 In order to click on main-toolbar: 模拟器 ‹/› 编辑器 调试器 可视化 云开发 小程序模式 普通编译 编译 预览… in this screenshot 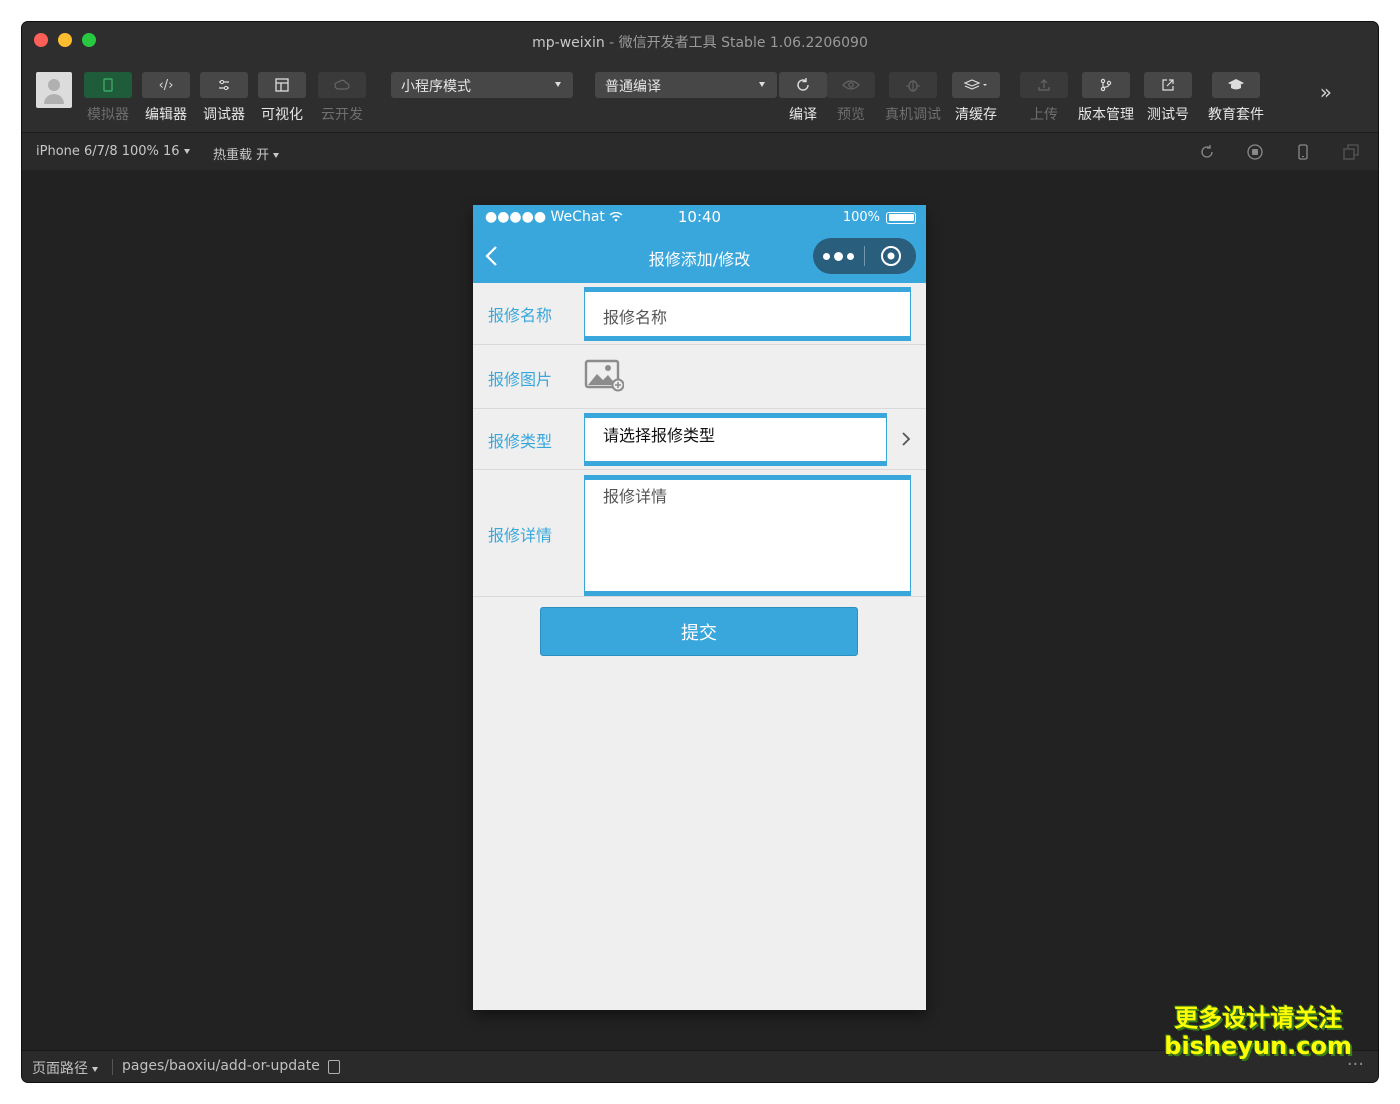, I will do `click(700, 96)`.